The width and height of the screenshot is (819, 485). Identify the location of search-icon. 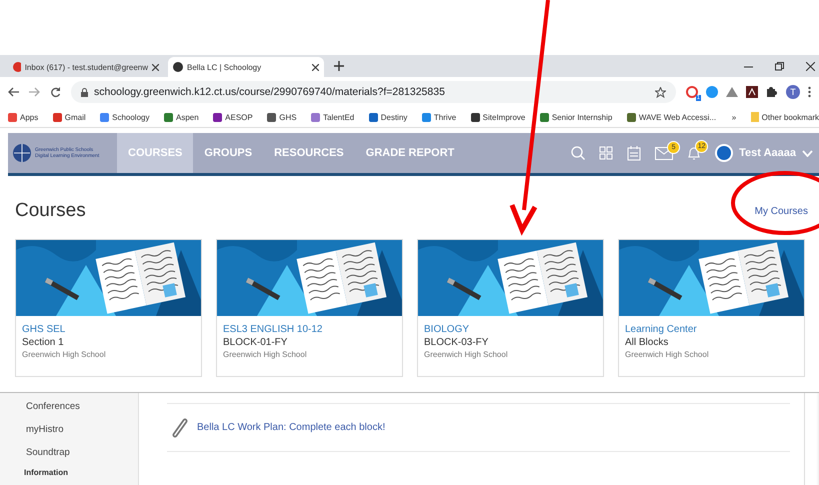
(578, 153).